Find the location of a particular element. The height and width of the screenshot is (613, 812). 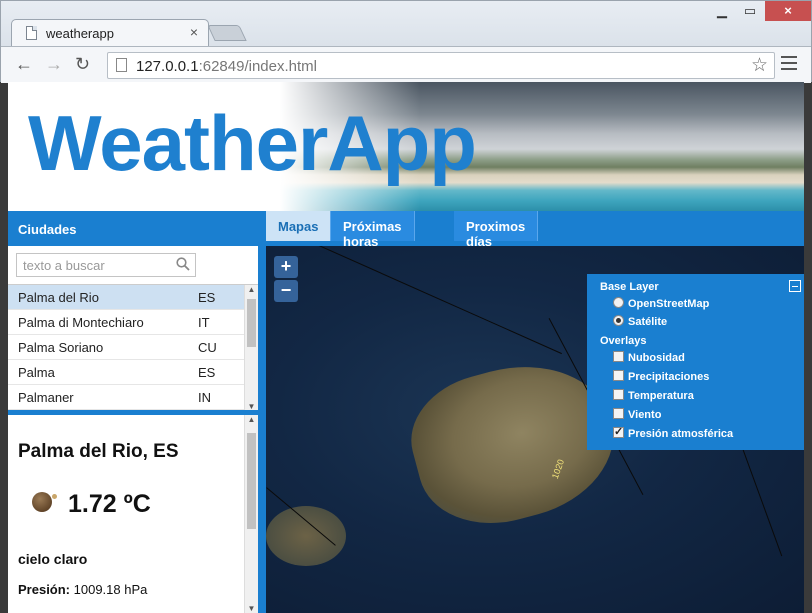

city-name: Palma di Montechiaro is located at coordinates (81, 322).